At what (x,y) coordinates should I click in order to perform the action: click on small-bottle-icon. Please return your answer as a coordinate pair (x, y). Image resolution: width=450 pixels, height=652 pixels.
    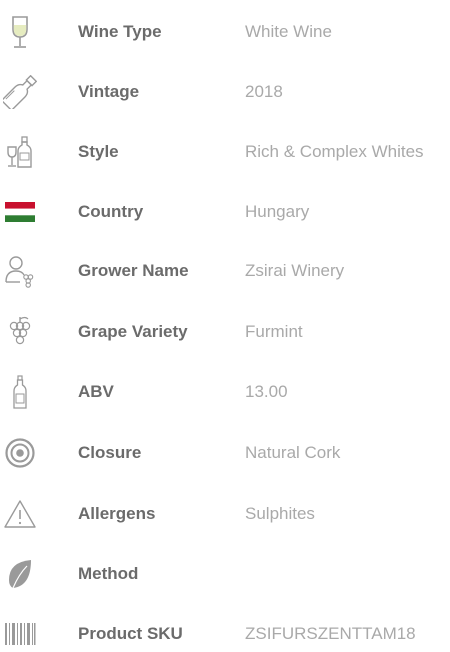
    Looking at the image, I should click on (20, 392).